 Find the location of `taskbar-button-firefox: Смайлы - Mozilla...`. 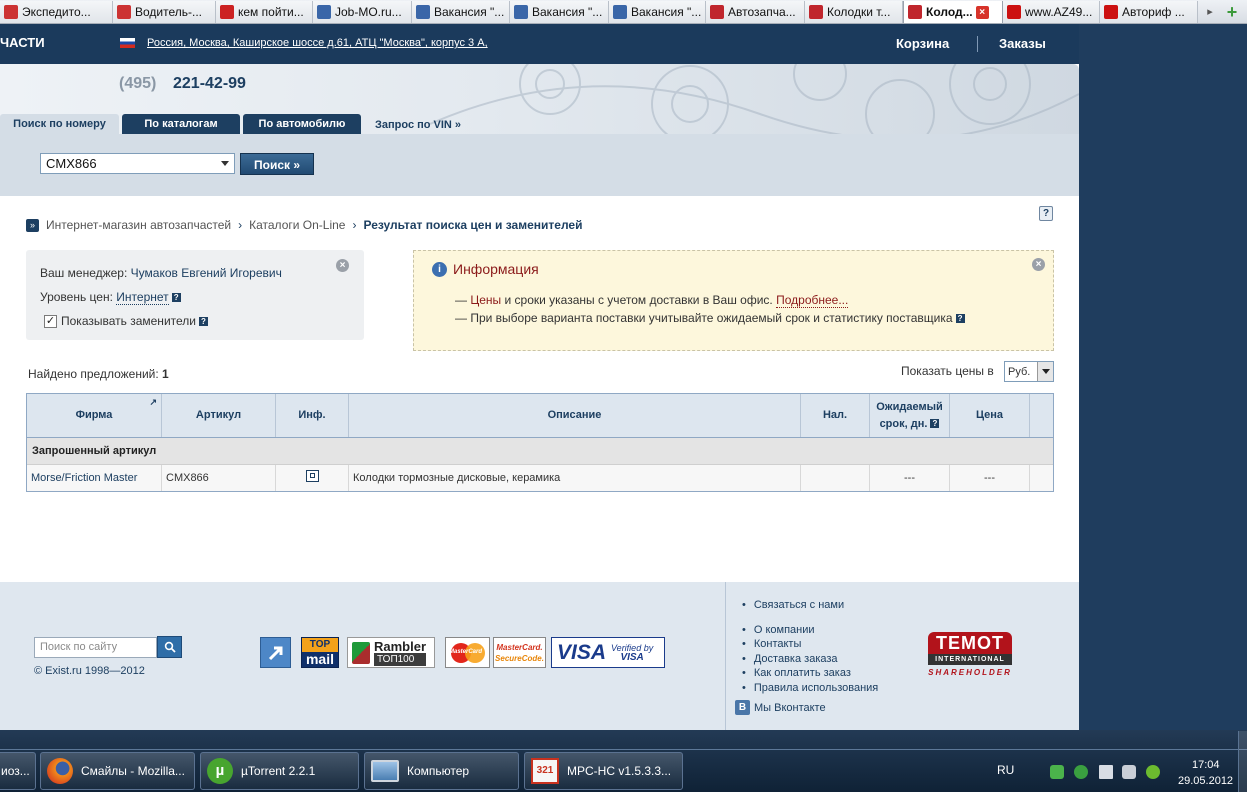

taskbar-button-firefox: Смайлы - Mozilla... is located at coordinates (117, 771).